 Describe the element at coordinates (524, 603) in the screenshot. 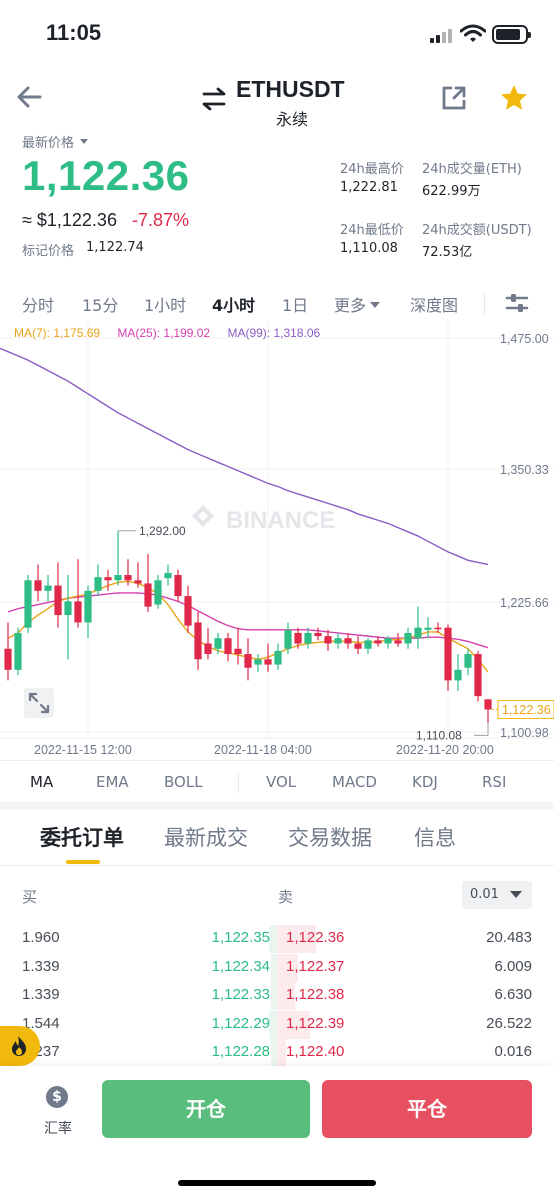

I see `y-tick-label: 1,225.66` at that location.